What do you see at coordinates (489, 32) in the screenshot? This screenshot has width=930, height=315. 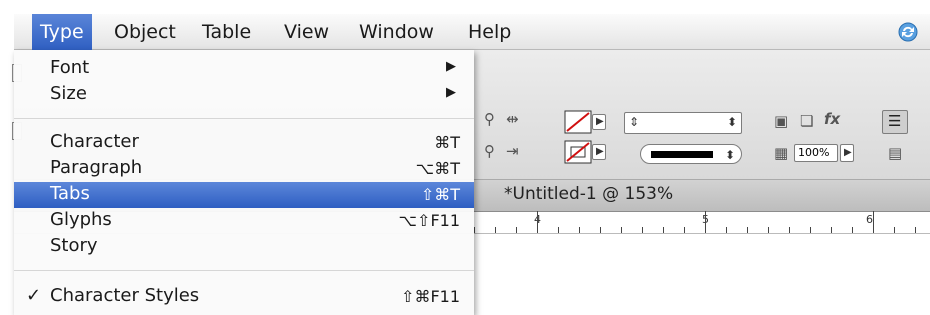 I see `menu-help: Help` at bounding box center [489, 32].